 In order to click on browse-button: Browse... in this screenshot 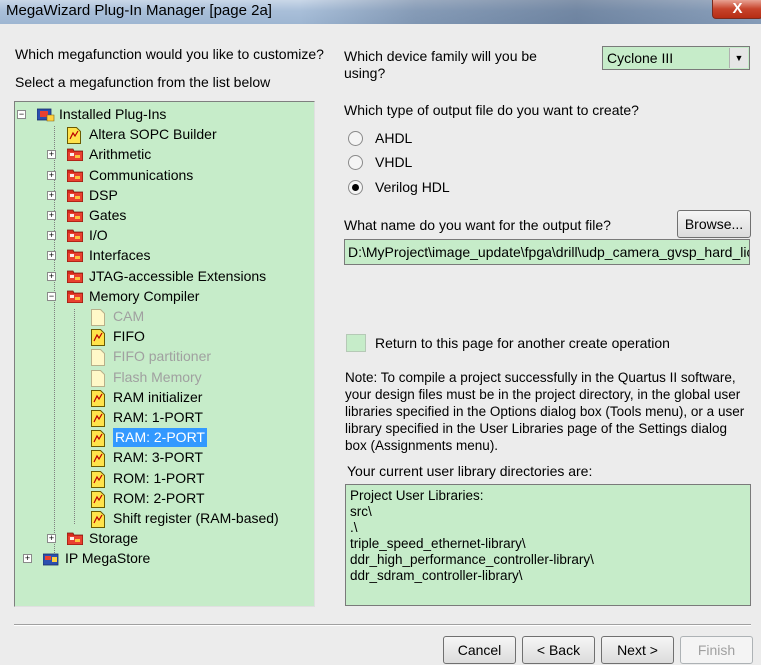, I will do `click(714, 224)`.